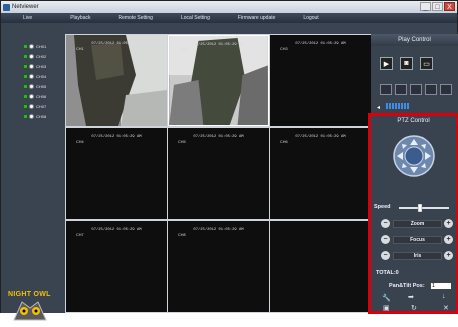 The width and height of the screenshot is (458, 327). I want to click on video-cell: 07/25/2012 01:05:29 AM CH3, so click(320, 80).